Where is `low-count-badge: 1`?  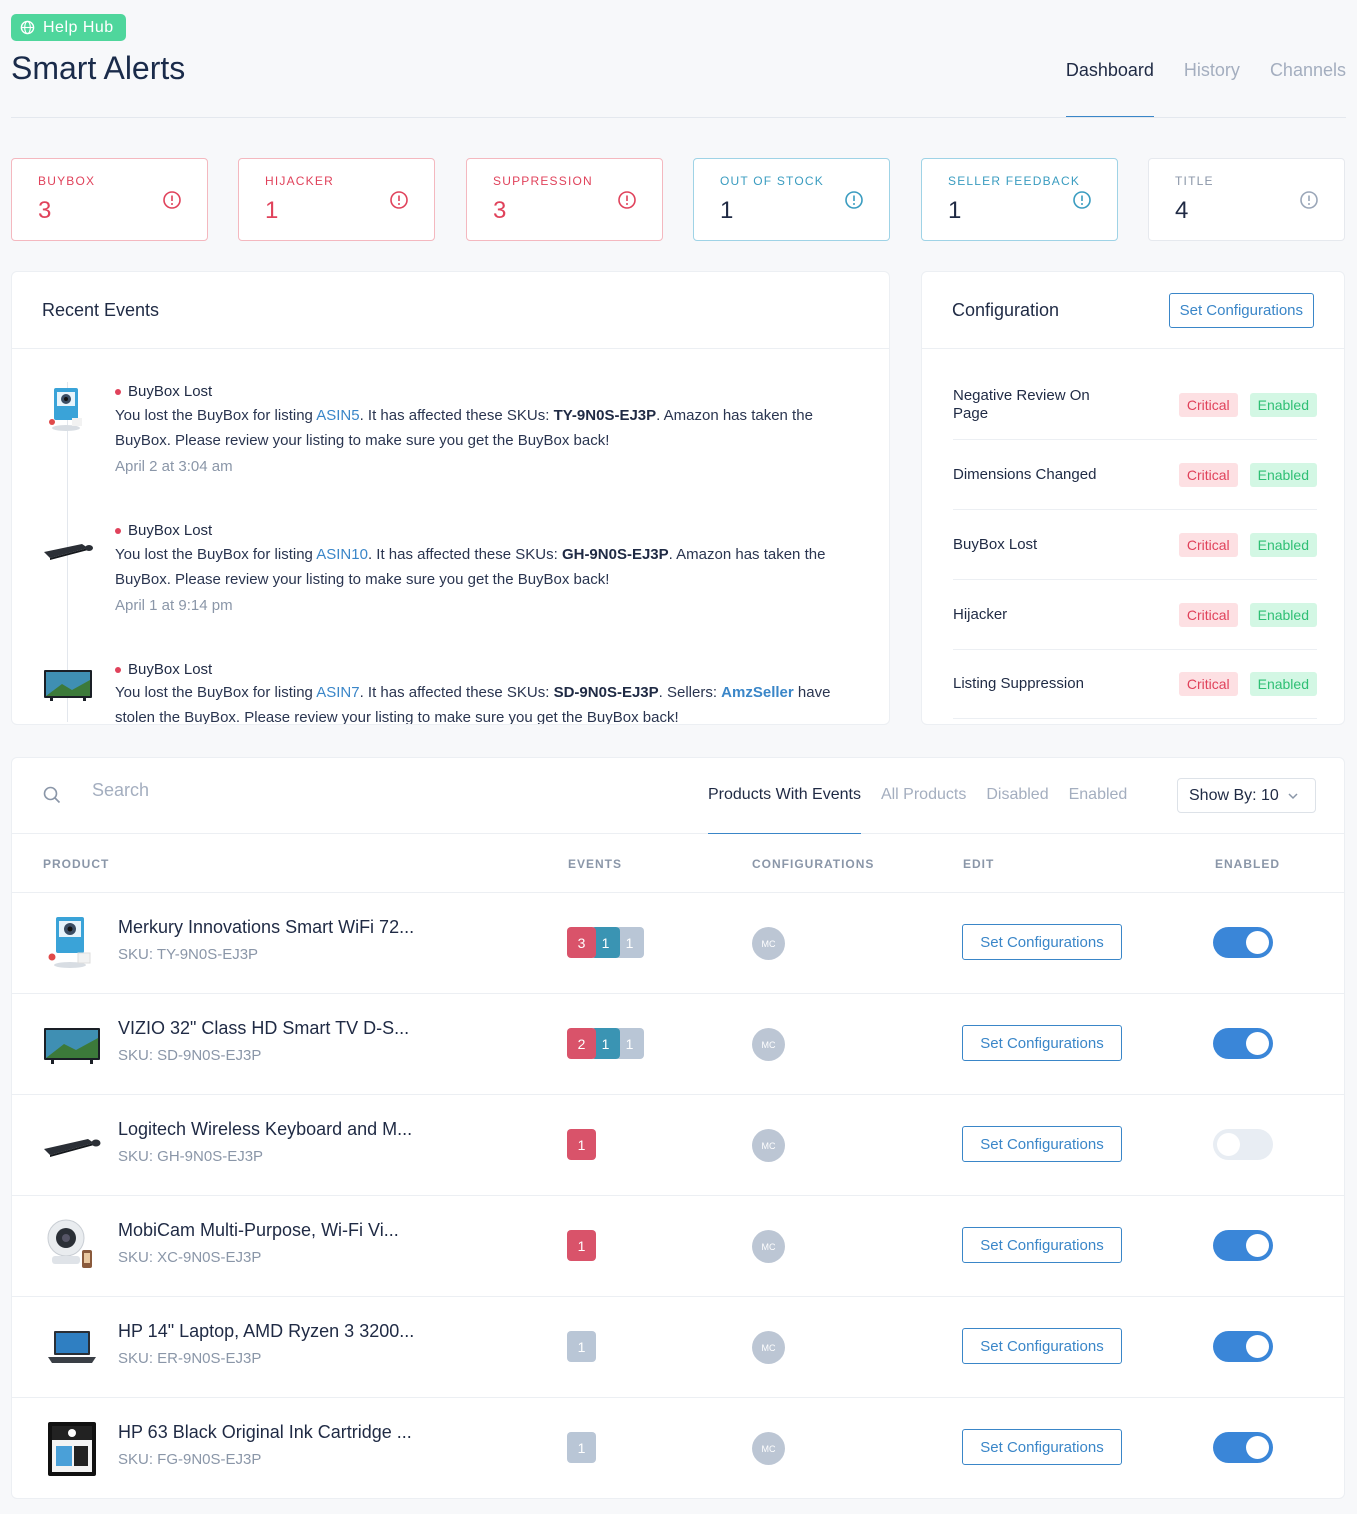 low-count-badge: 1 is located at coordinates (581, 1447).